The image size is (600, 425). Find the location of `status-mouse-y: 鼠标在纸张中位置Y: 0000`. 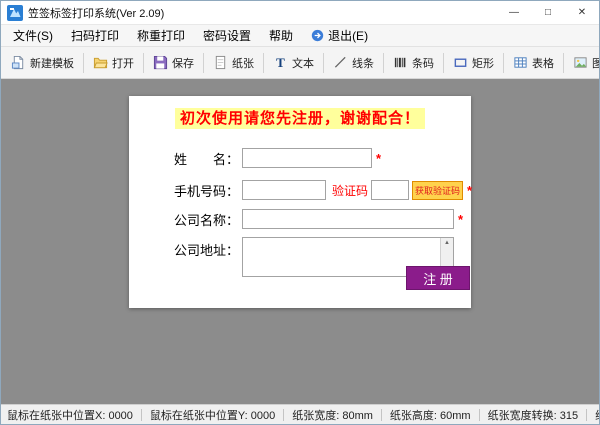

status-mouse-y: 鼠标在纸张中位置Y: 0000 is located at coordinates (212, 415).